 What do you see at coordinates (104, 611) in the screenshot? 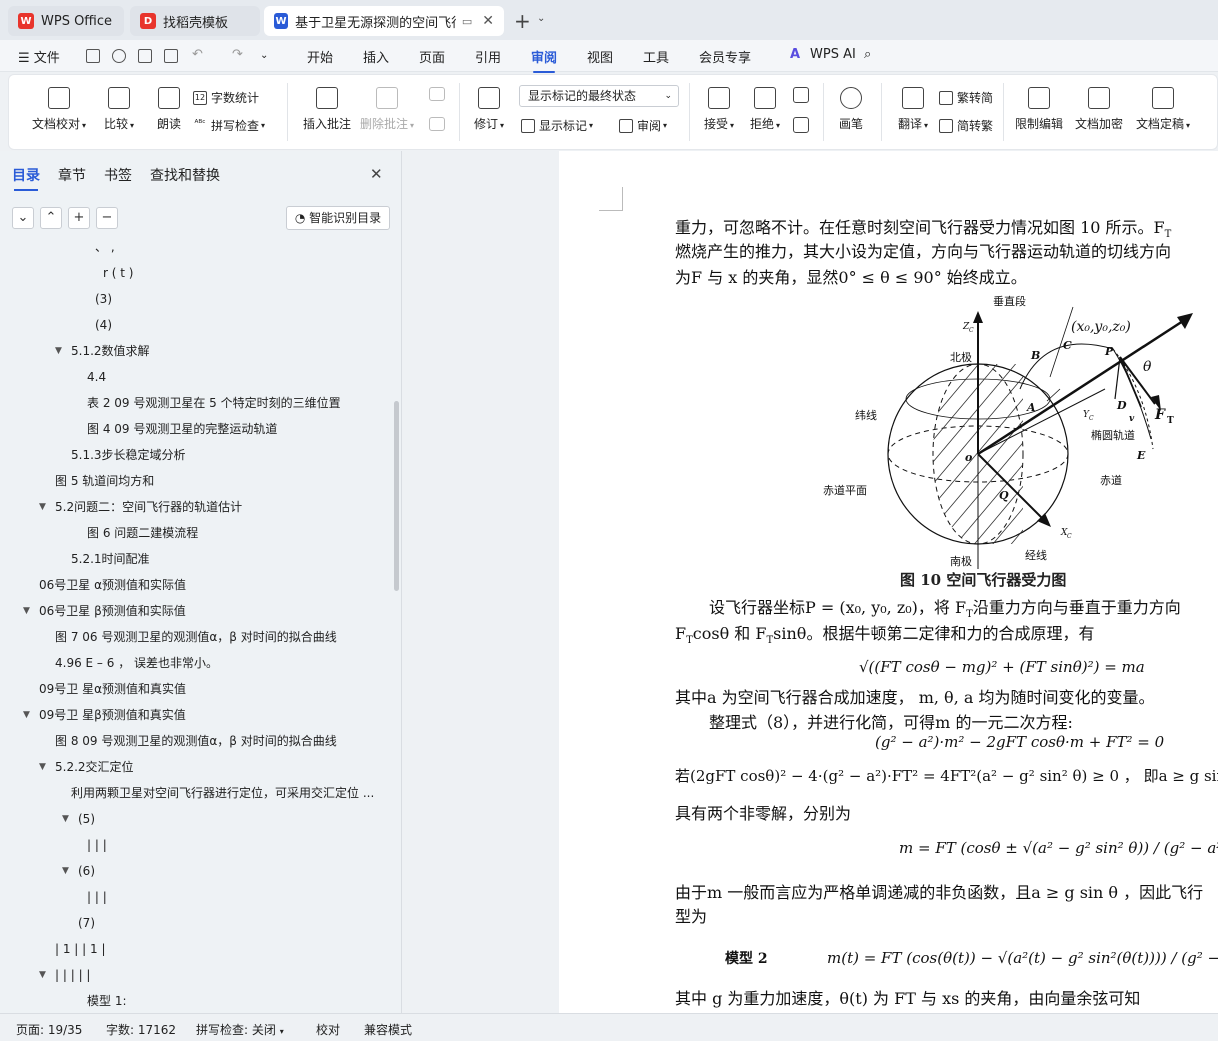
I see `toc-item: ▼ 06号卫星 β预测值和实际值` at bounding box center [104, 611].